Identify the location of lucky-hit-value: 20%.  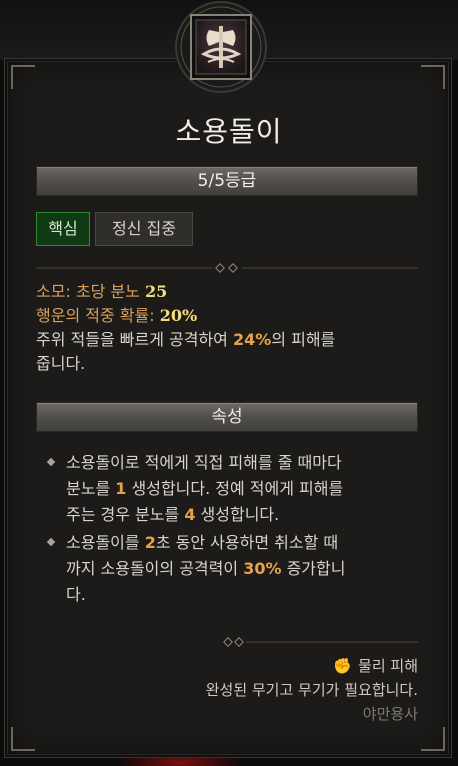
(178, 315).